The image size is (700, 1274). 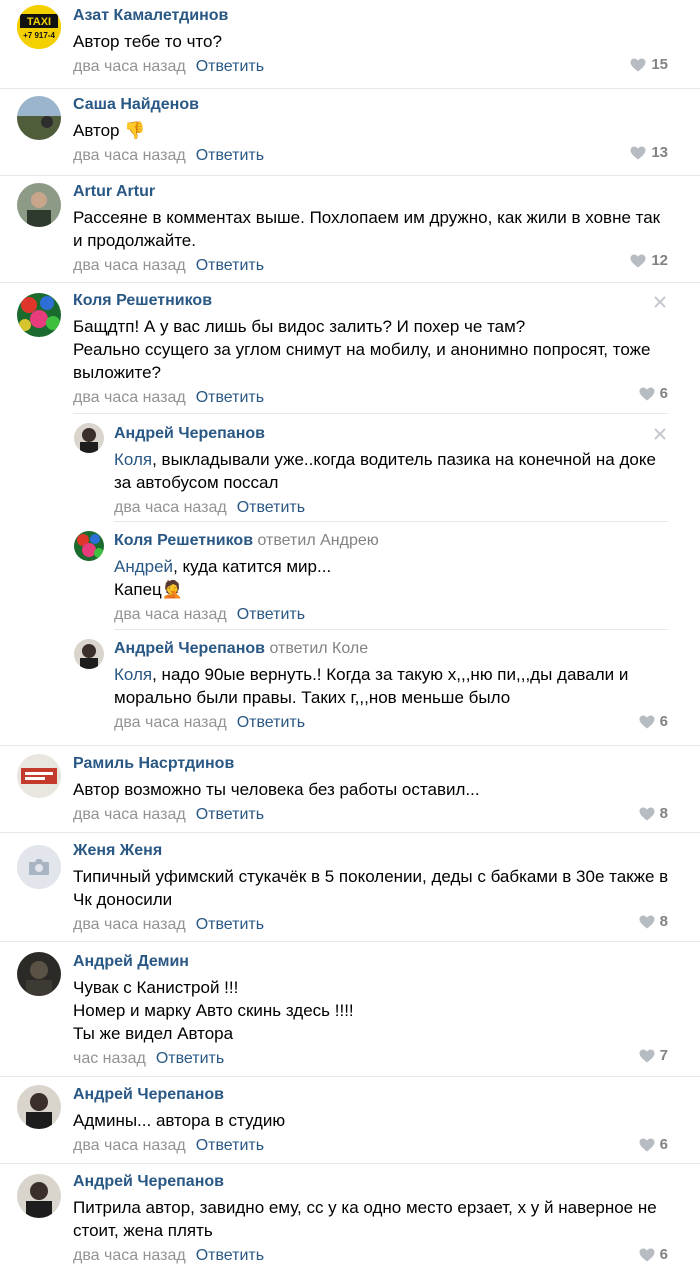 I want to click on comment-author: Artur Artur, so click(x=370, y=192).